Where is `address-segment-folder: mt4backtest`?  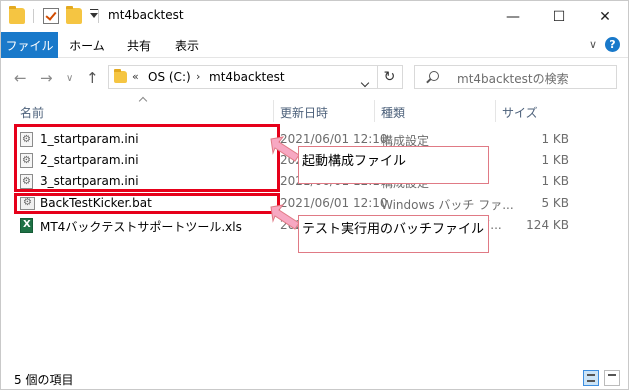
address-segment-folder: mt4backtest is located at coordinates (247, 77).